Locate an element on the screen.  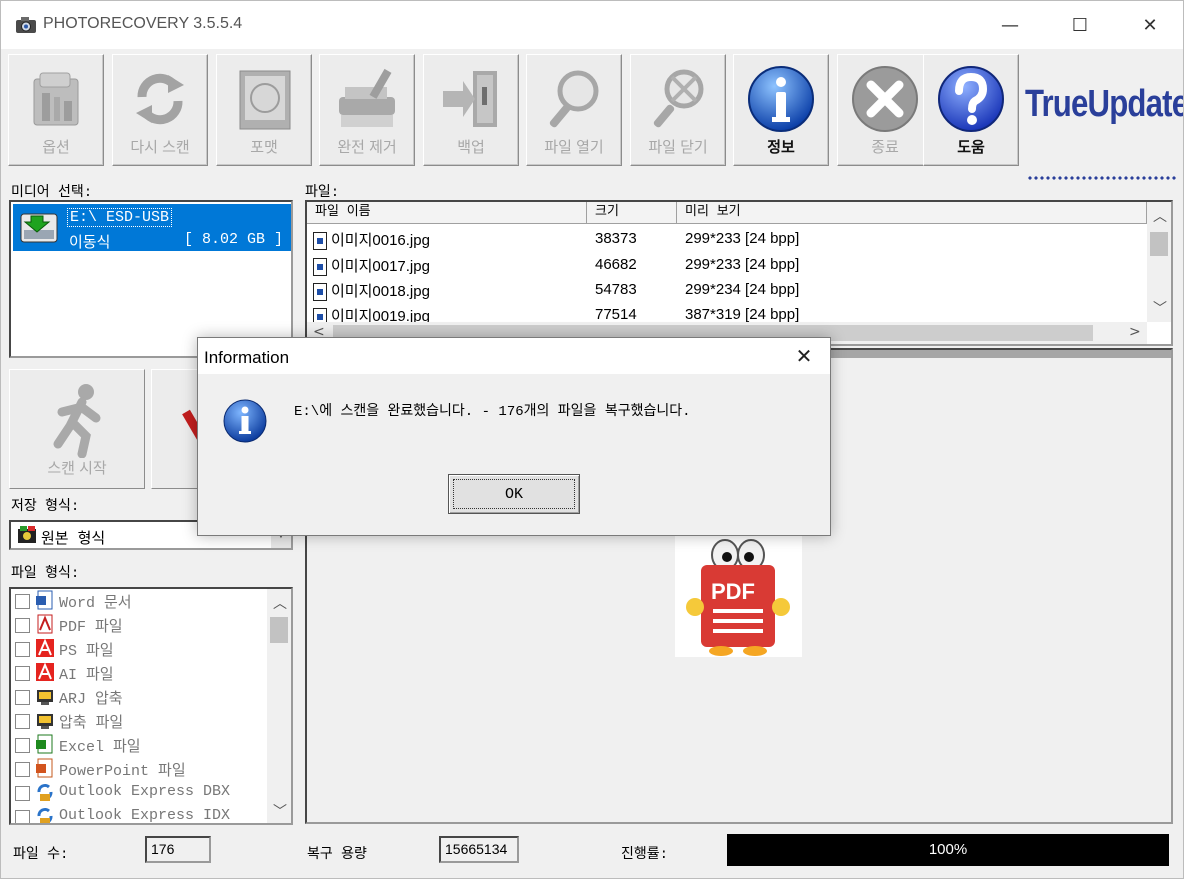
file-type-label: Excel 파일 is located at coordinates (100, 747).